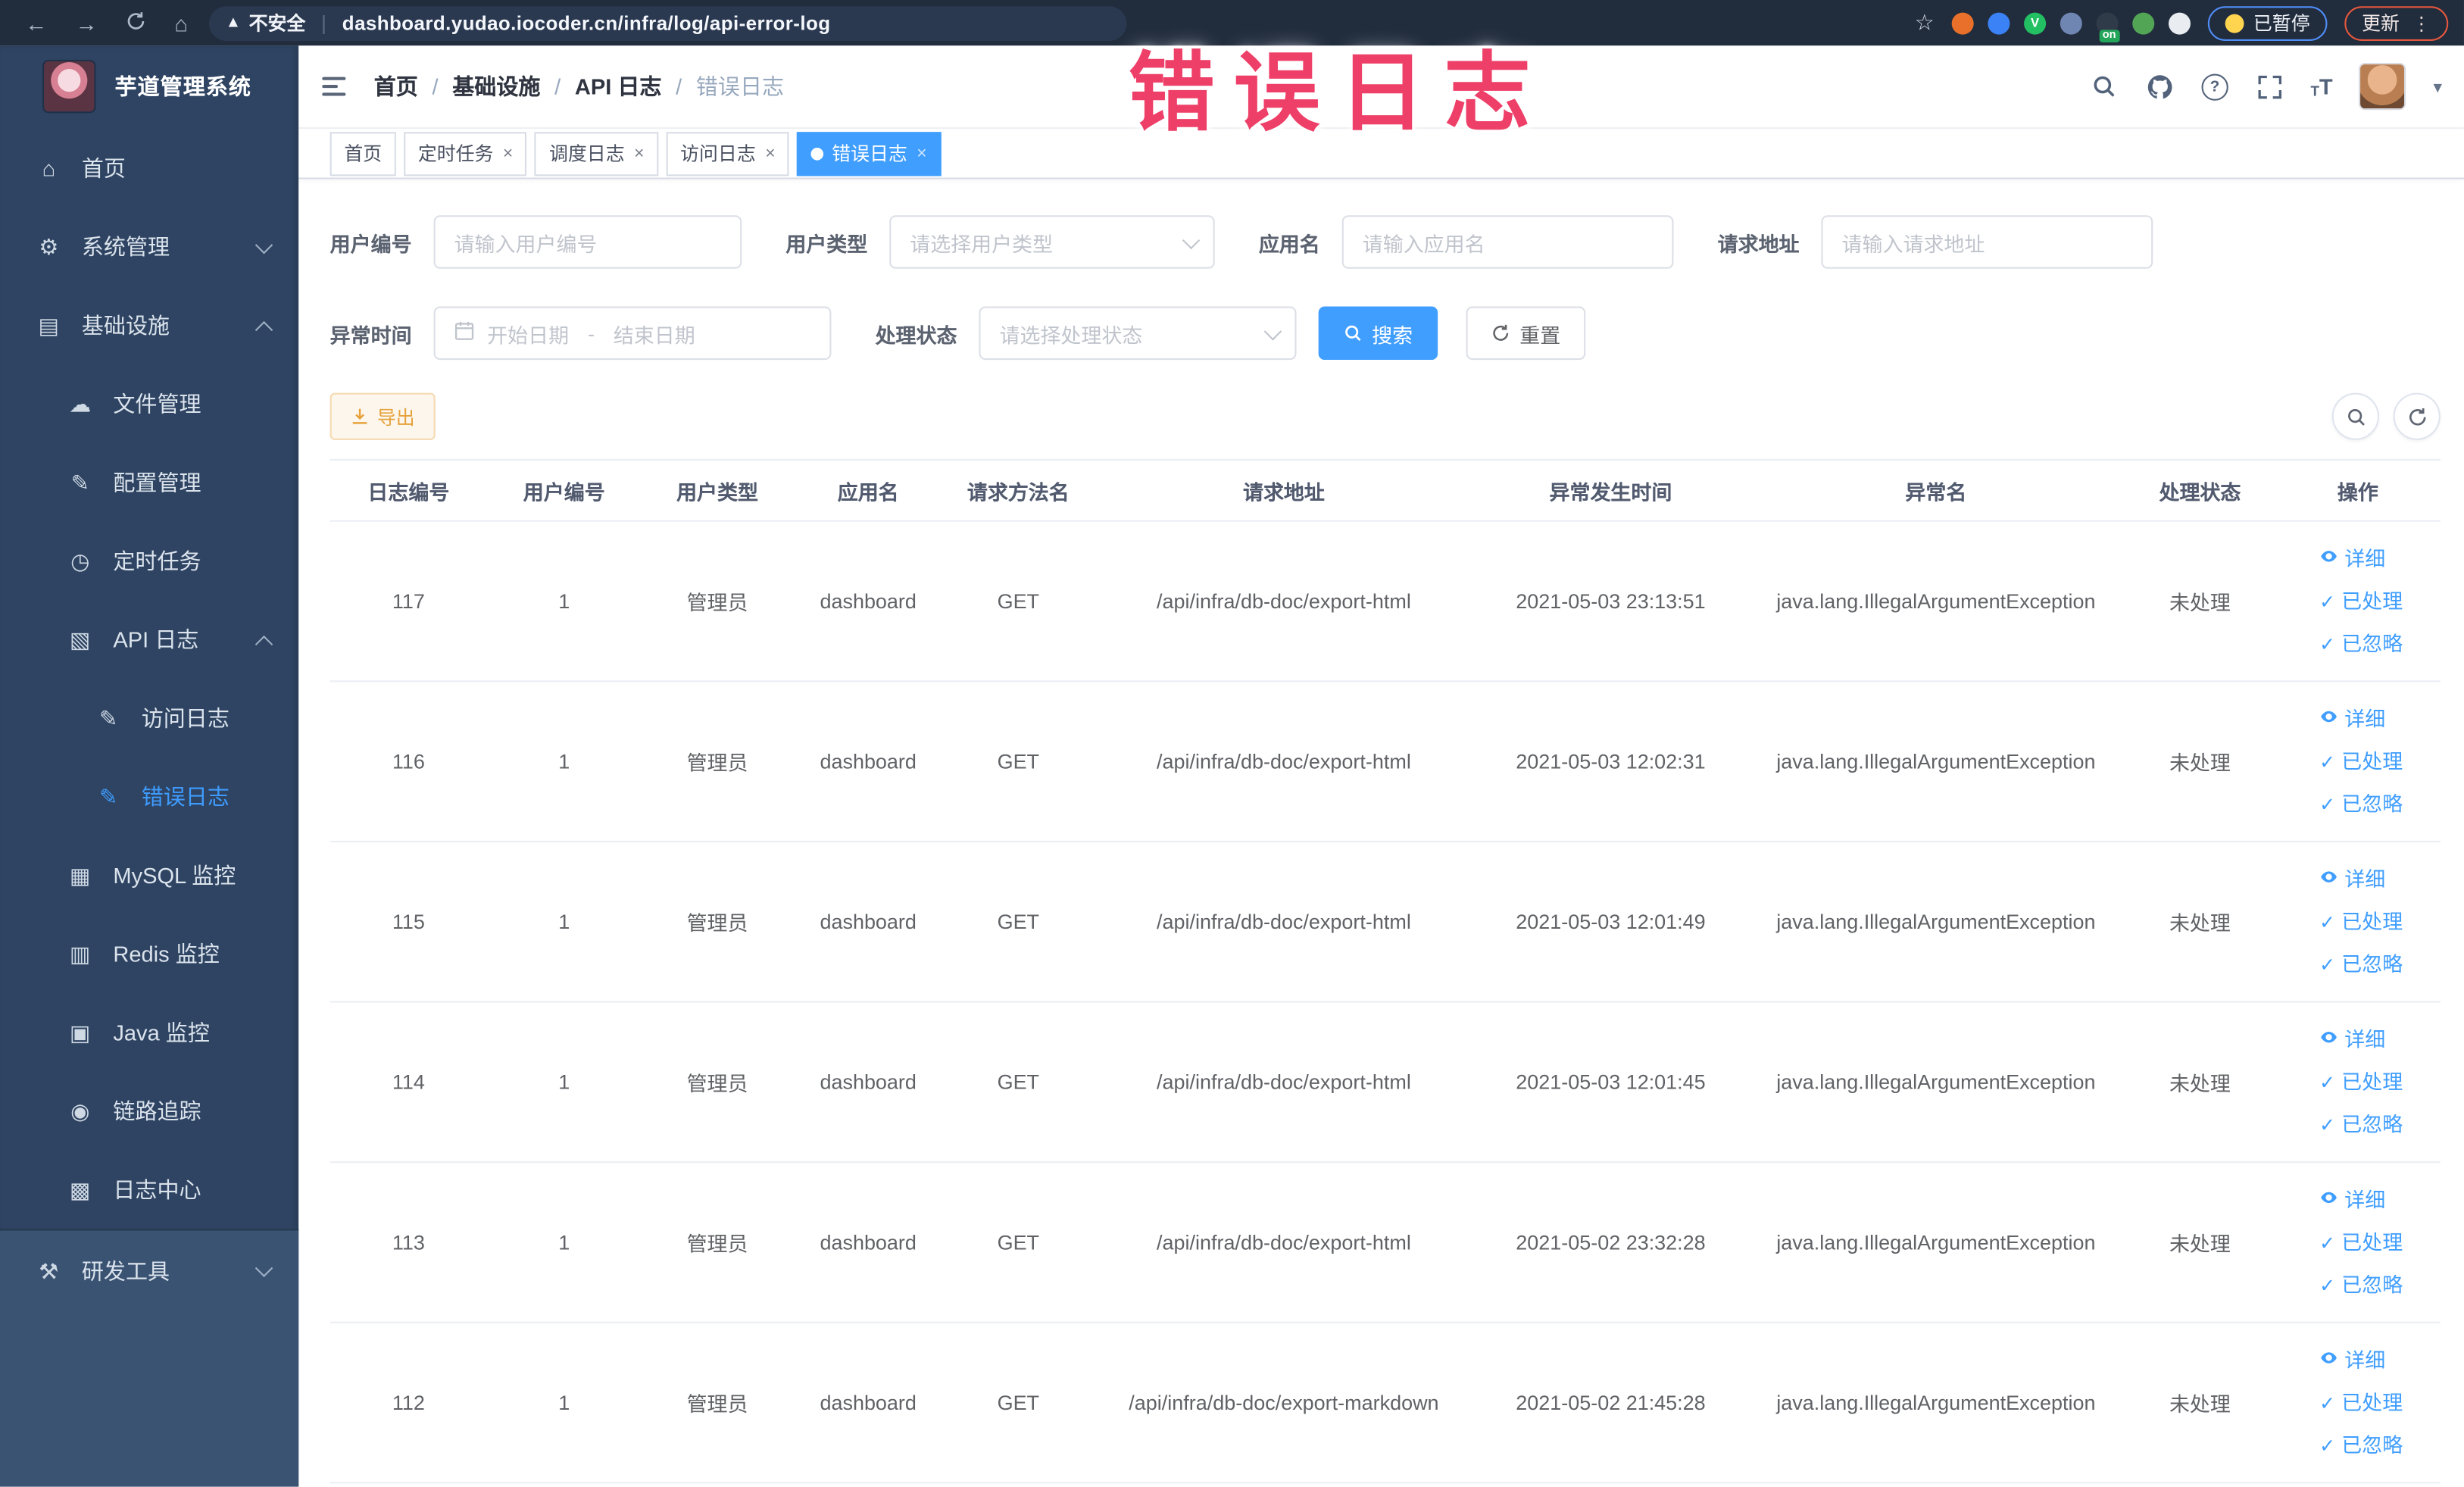 This screenshot has width=2464, height=1487. I want to click on chevron-down-icon: ▾, so click(2437, 87).